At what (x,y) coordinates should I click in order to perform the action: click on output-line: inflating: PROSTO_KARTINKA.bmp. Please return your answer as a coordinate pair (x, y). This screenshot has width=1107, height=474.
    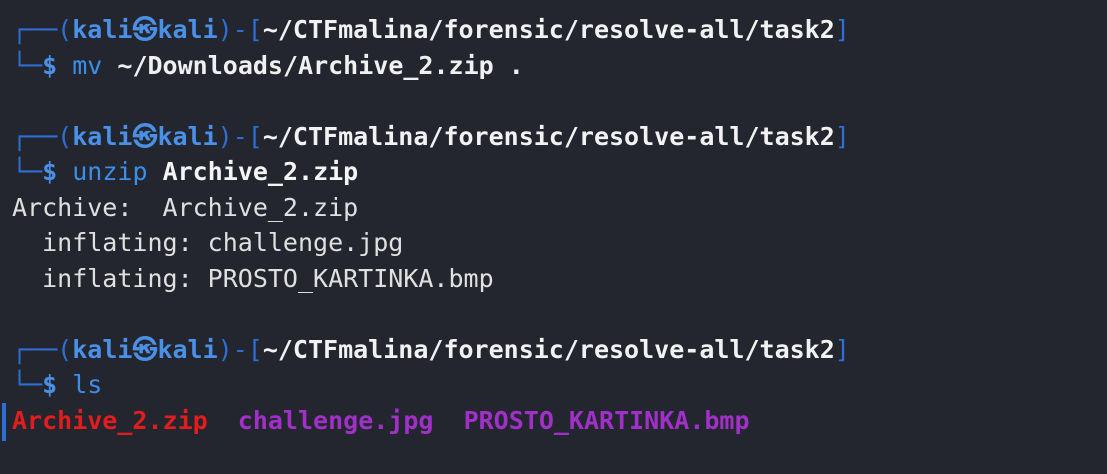
    Looking at the image, I should click on (253, 278).